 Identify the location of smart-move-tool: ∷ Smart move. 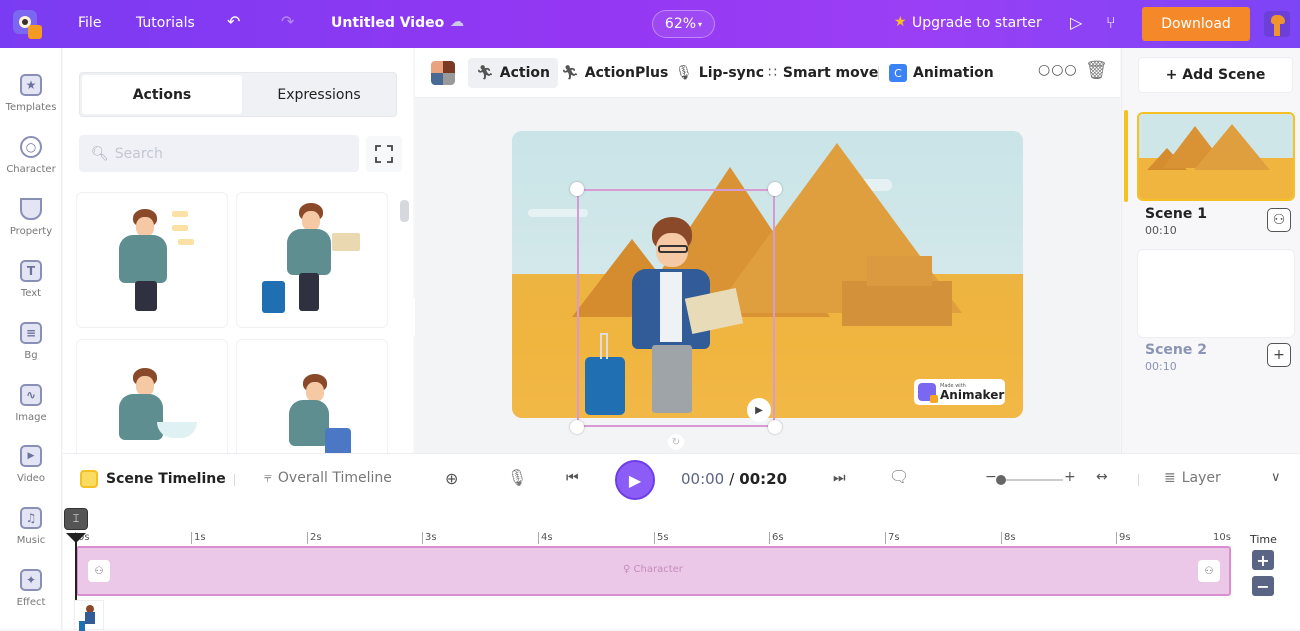
(823, 73).